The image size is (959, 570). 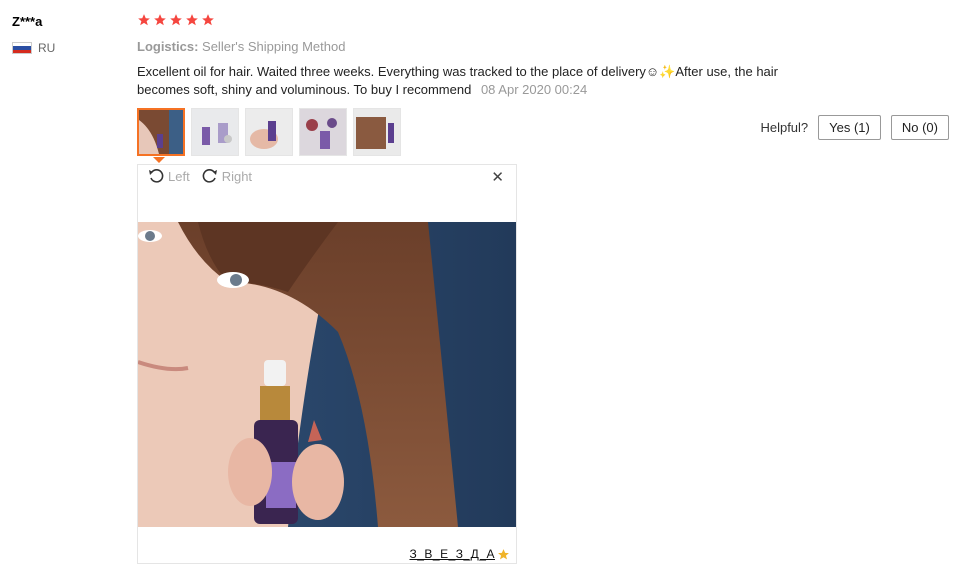 What do you see at coordinates (534, 89) in the screenshot?
I see `review-date: 08 Apr 2020 00:24` at bounding box center [534, 89].